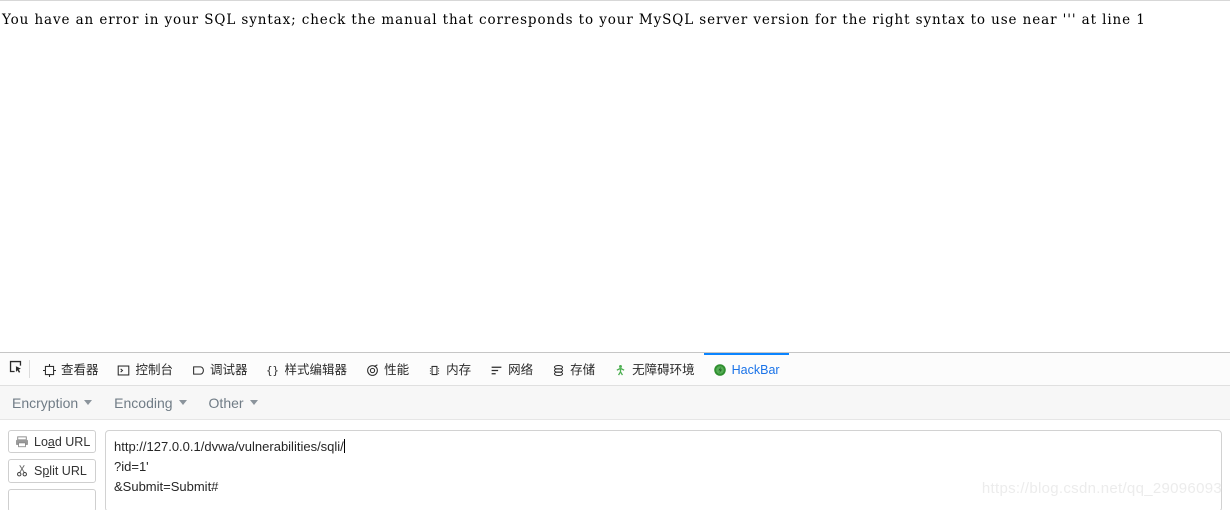 Image resolution: width=1230 pixels, height=510 pixels. Describe the element at coordinates (45, 402) in the screenshot. I see `menu-label: Encryption` at that location.